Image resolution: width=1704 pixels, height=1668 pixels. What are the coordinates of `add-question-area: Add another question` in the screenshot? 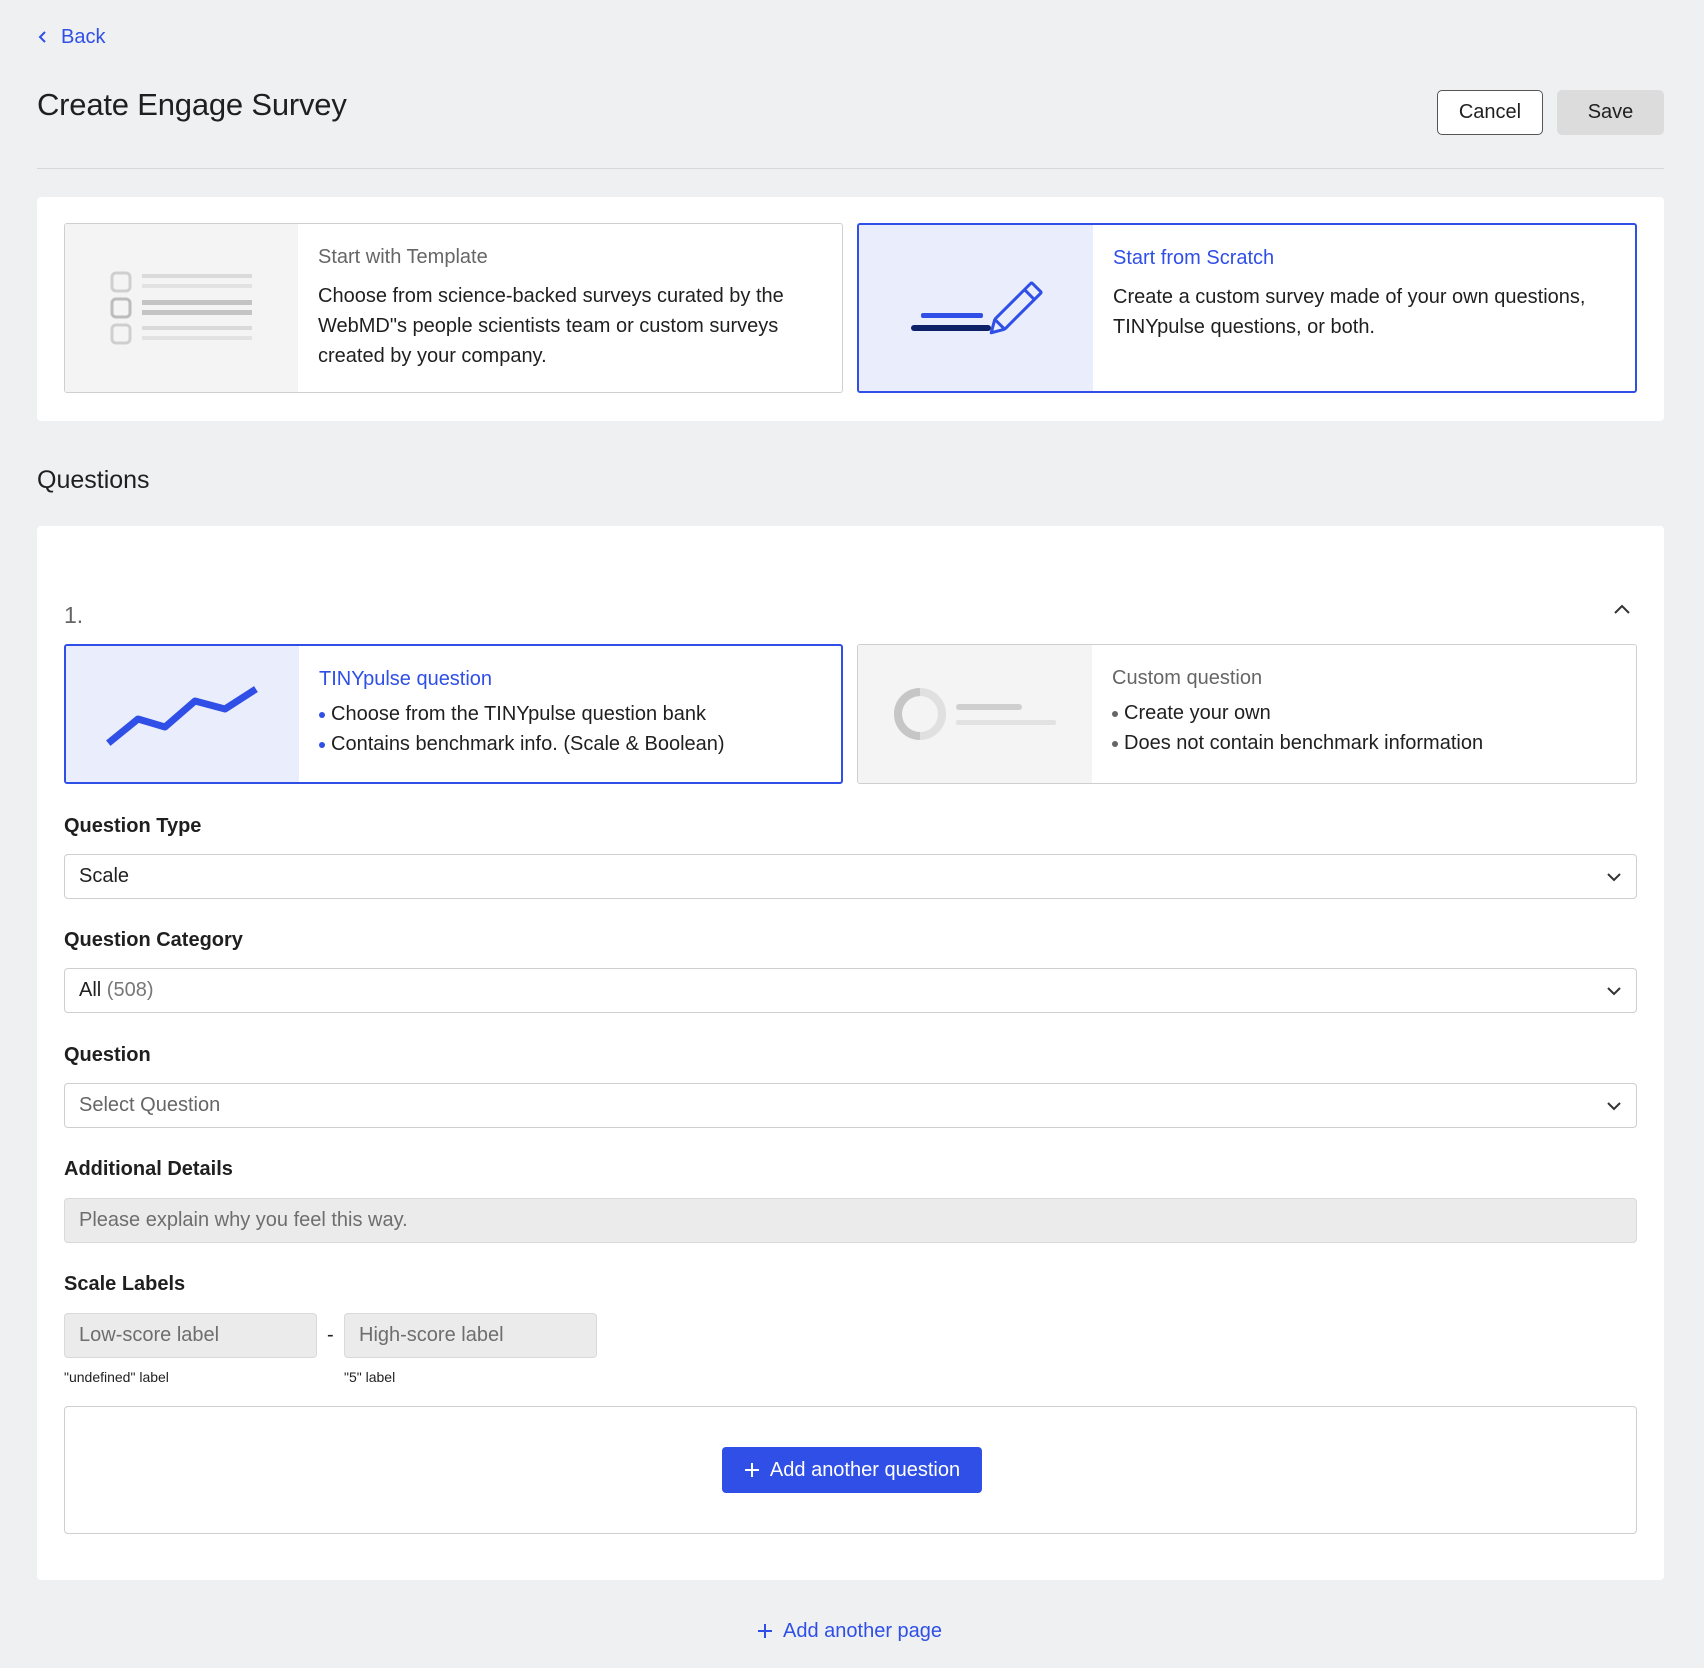 It's located at (850, 1470).